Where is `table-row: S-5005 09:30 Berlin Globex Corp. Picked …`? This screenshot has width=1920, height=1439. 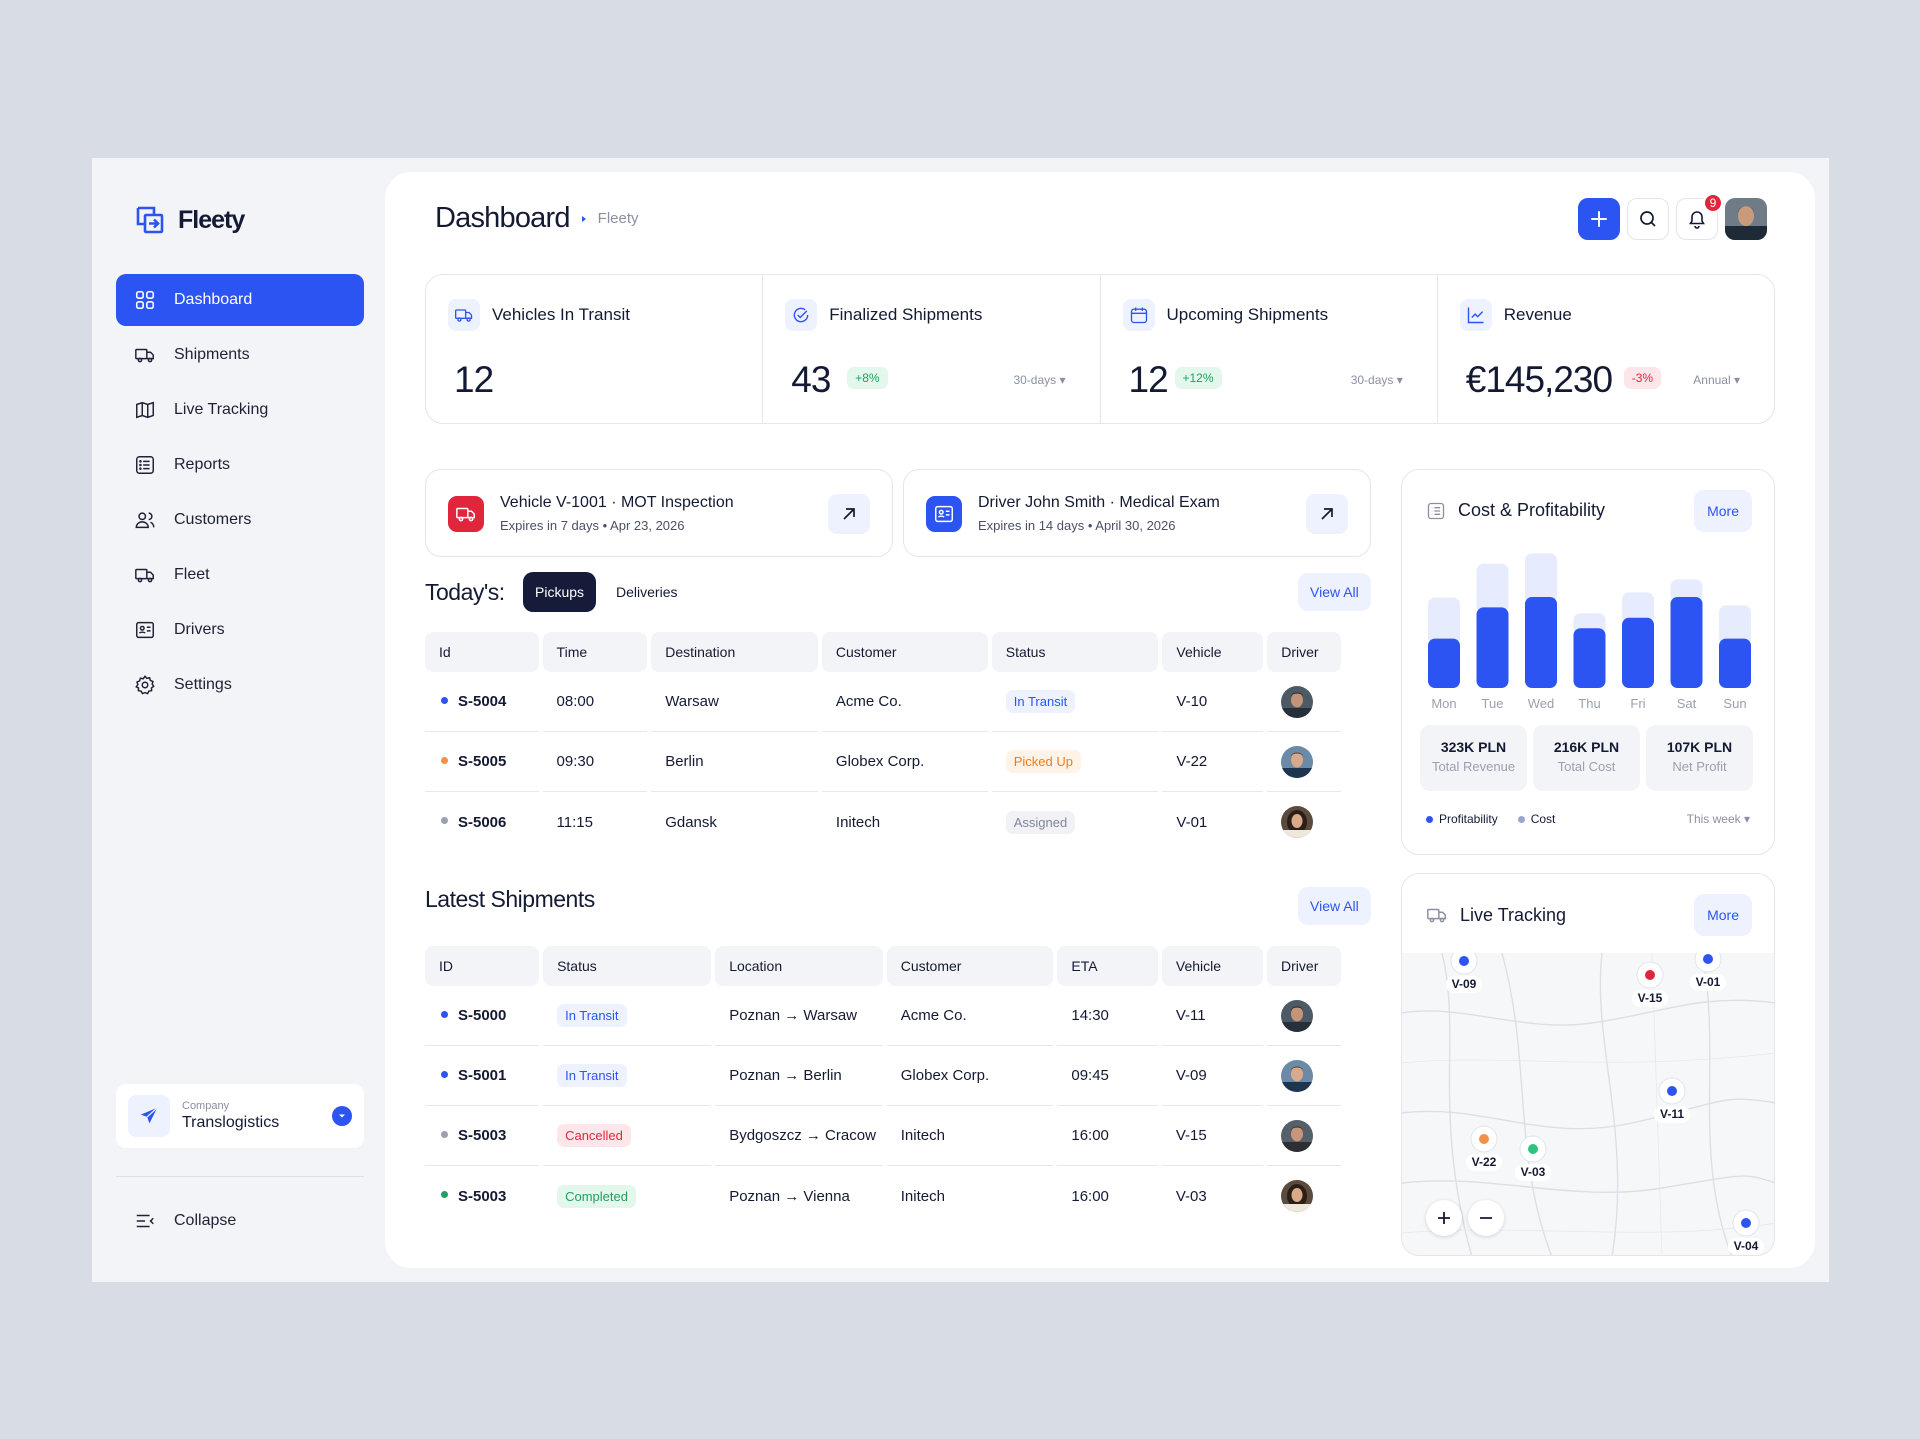 table-row: S-5005 09:30 Berlin Globex Corp. Picked … is located at coordinates (883, 762).